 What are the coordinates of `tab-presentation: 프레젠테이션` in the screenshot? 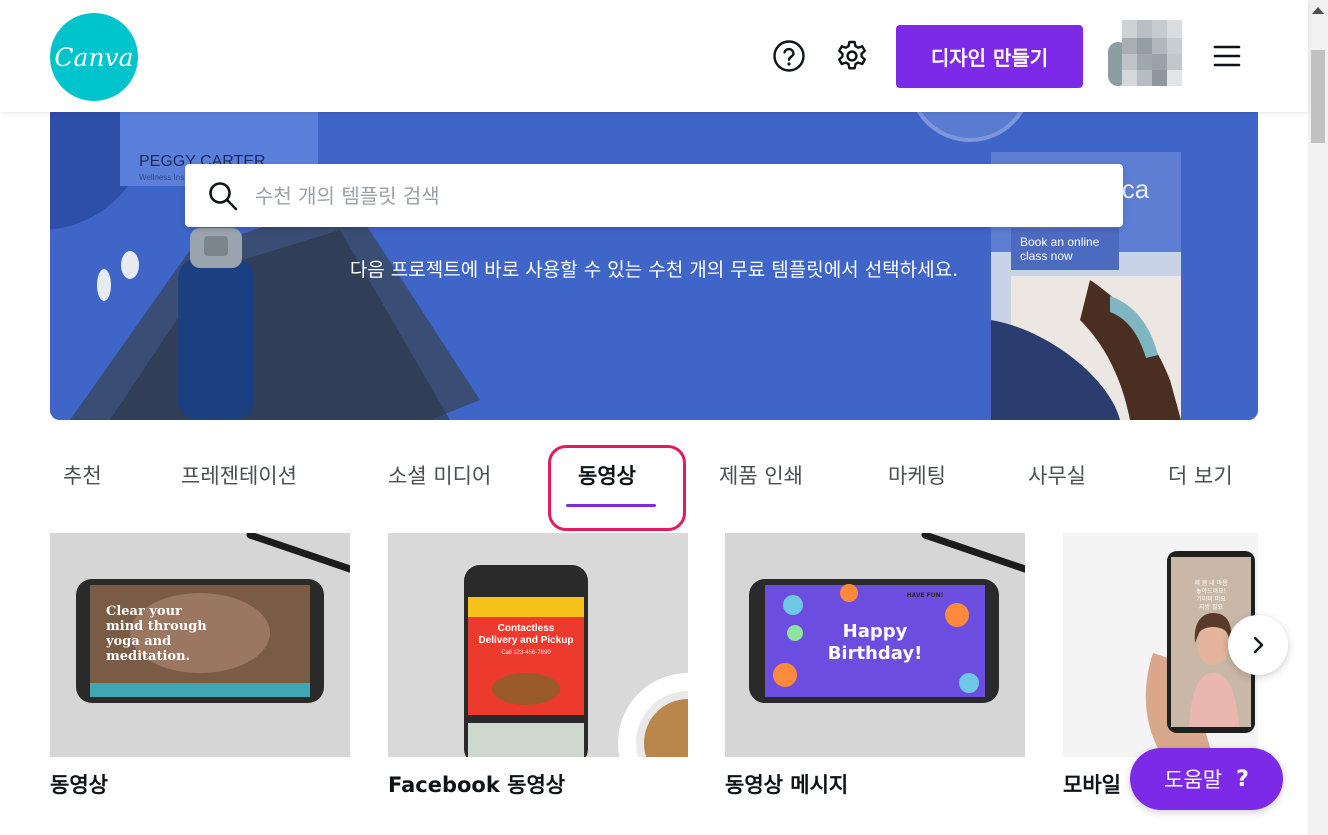 It's located at (239, 475).